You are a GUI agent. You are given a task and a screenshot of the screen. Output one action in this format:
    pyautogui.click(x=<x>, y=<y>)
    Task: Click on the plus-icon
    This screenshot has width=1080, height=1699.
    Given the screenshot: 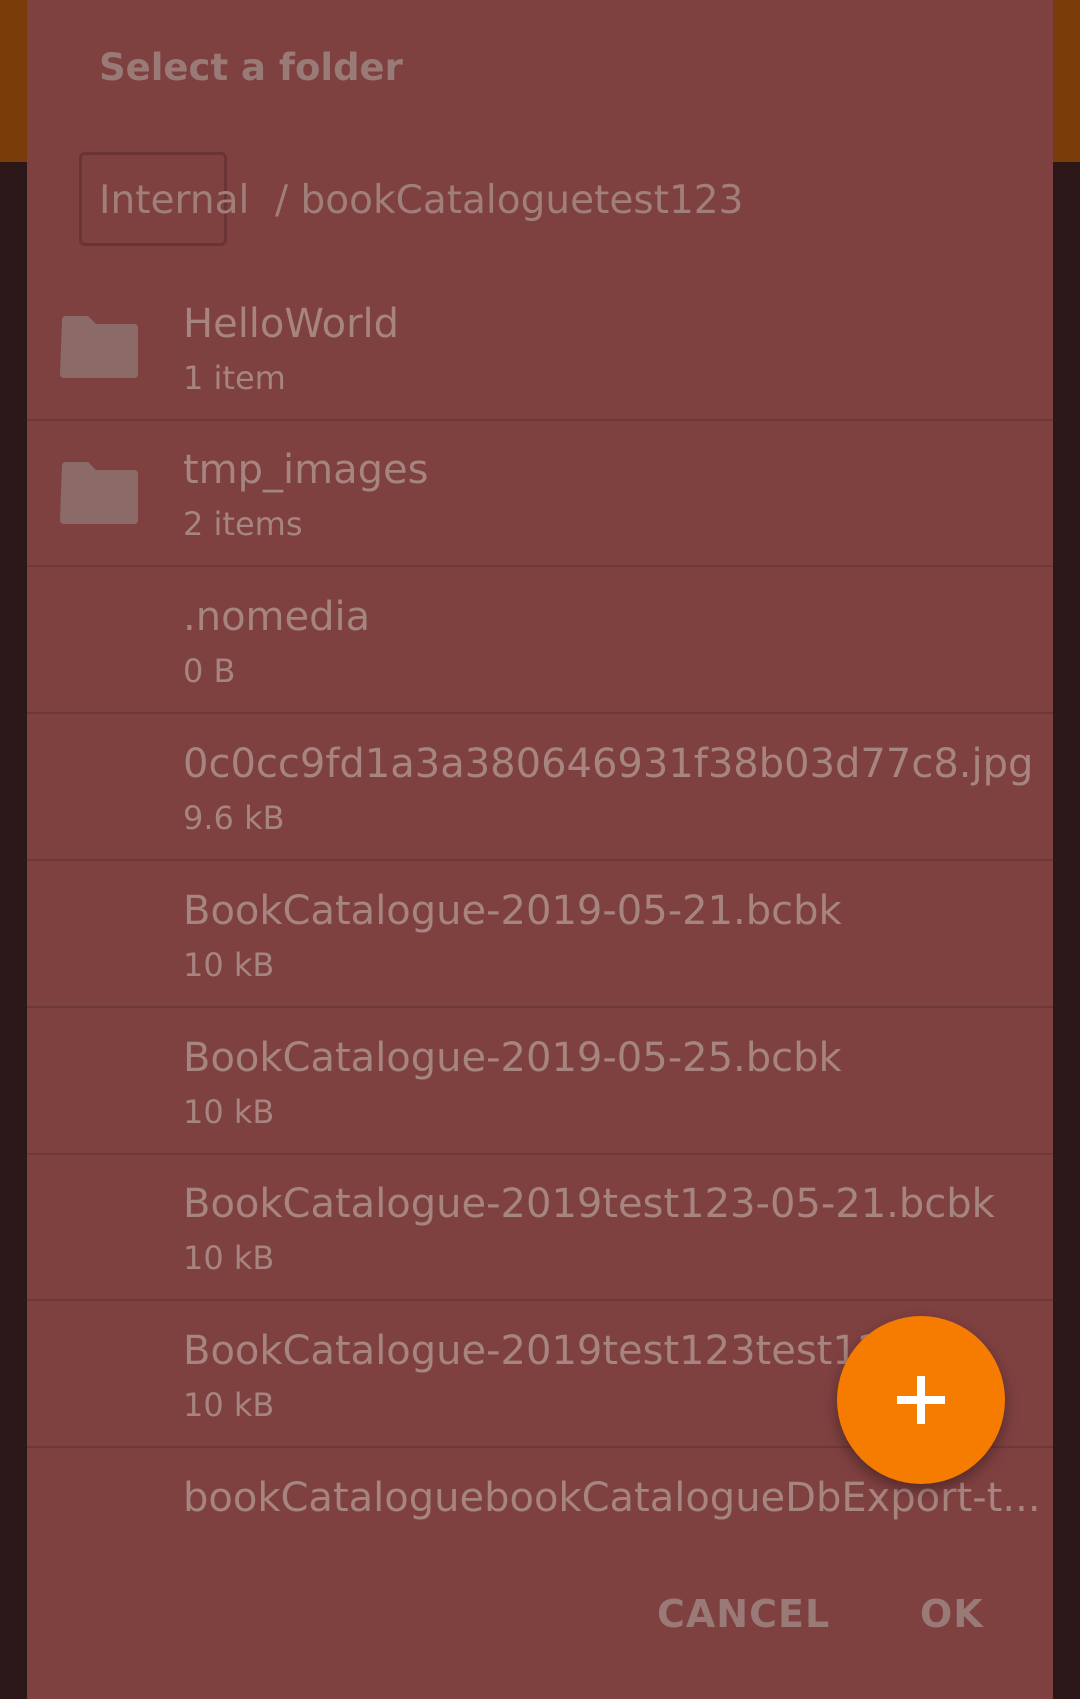 What is the action you would take?
    pyautogui.click(x=921, y=1400)
    